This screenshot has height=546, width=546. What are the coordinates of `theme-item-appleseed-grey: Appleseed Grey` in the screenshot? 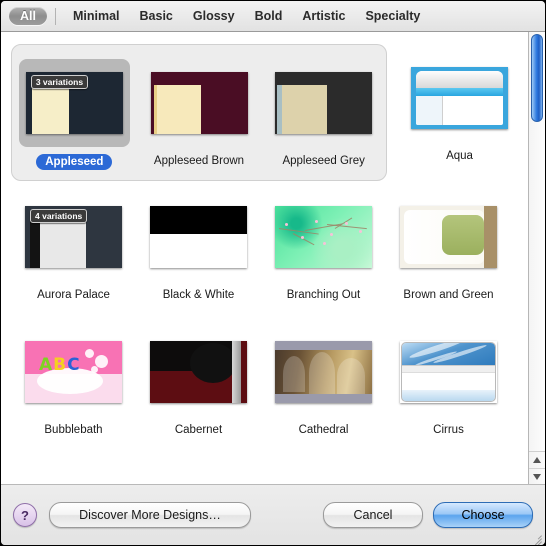 It's located at (323, 110).